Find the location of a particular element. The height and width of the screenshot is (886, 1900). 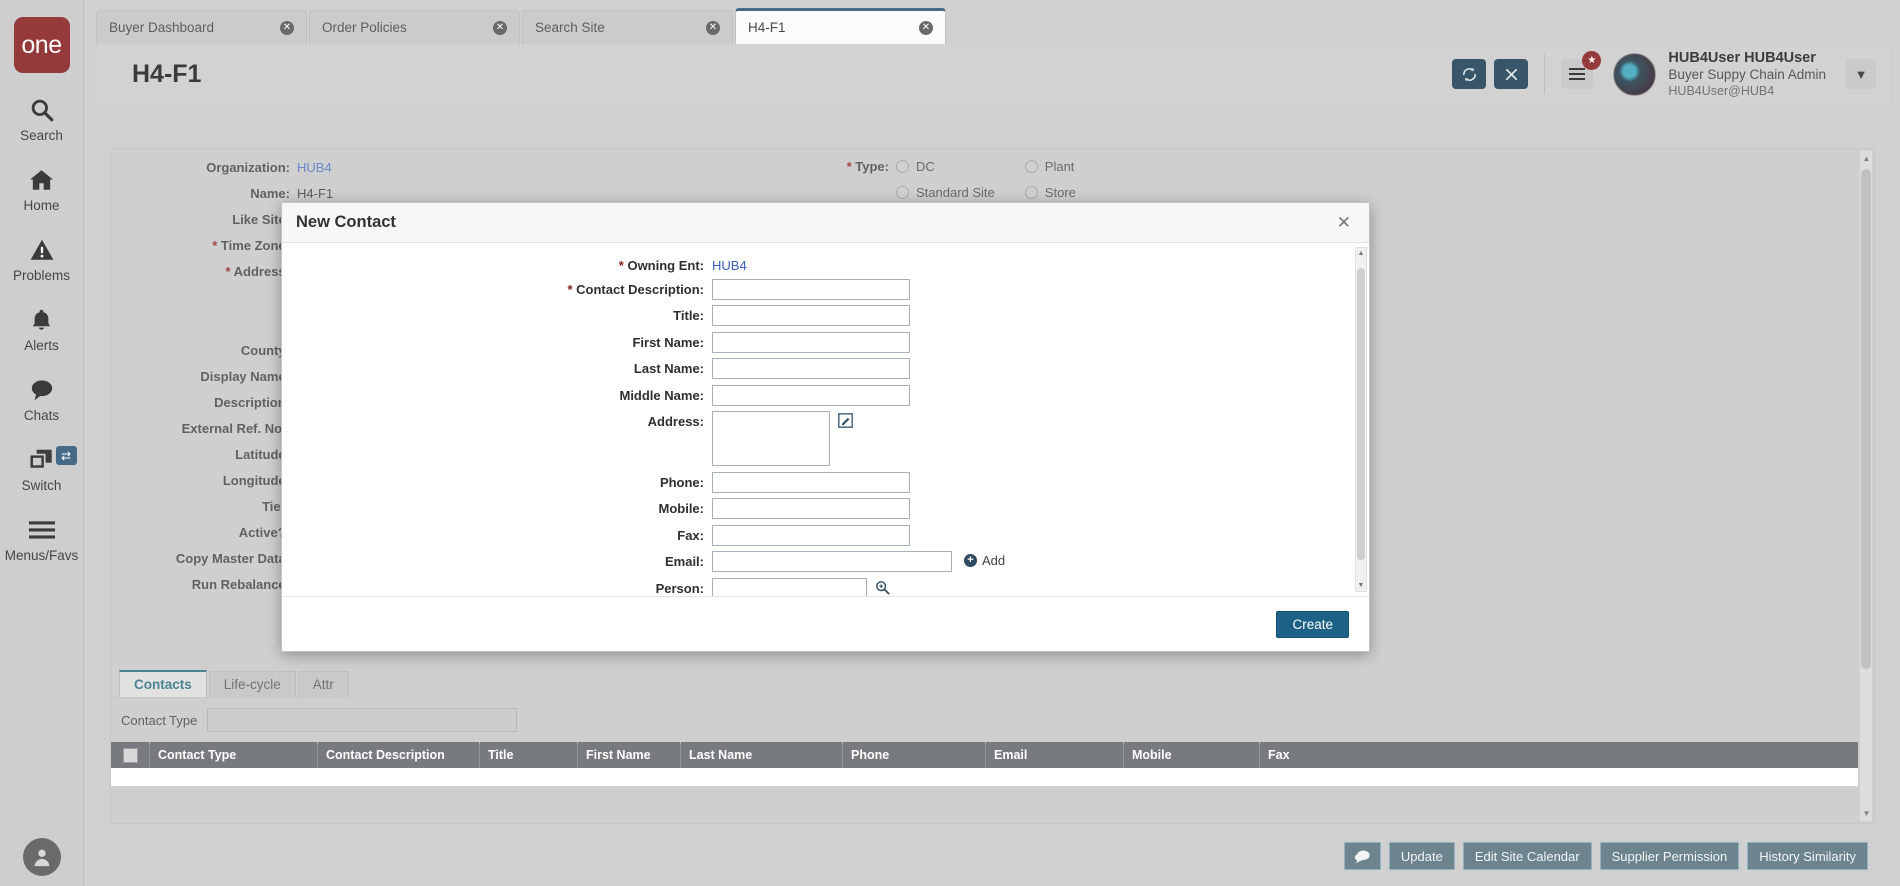

dialog-scrollbar: ▲ ▼ is located at coordinates (1361, 419).